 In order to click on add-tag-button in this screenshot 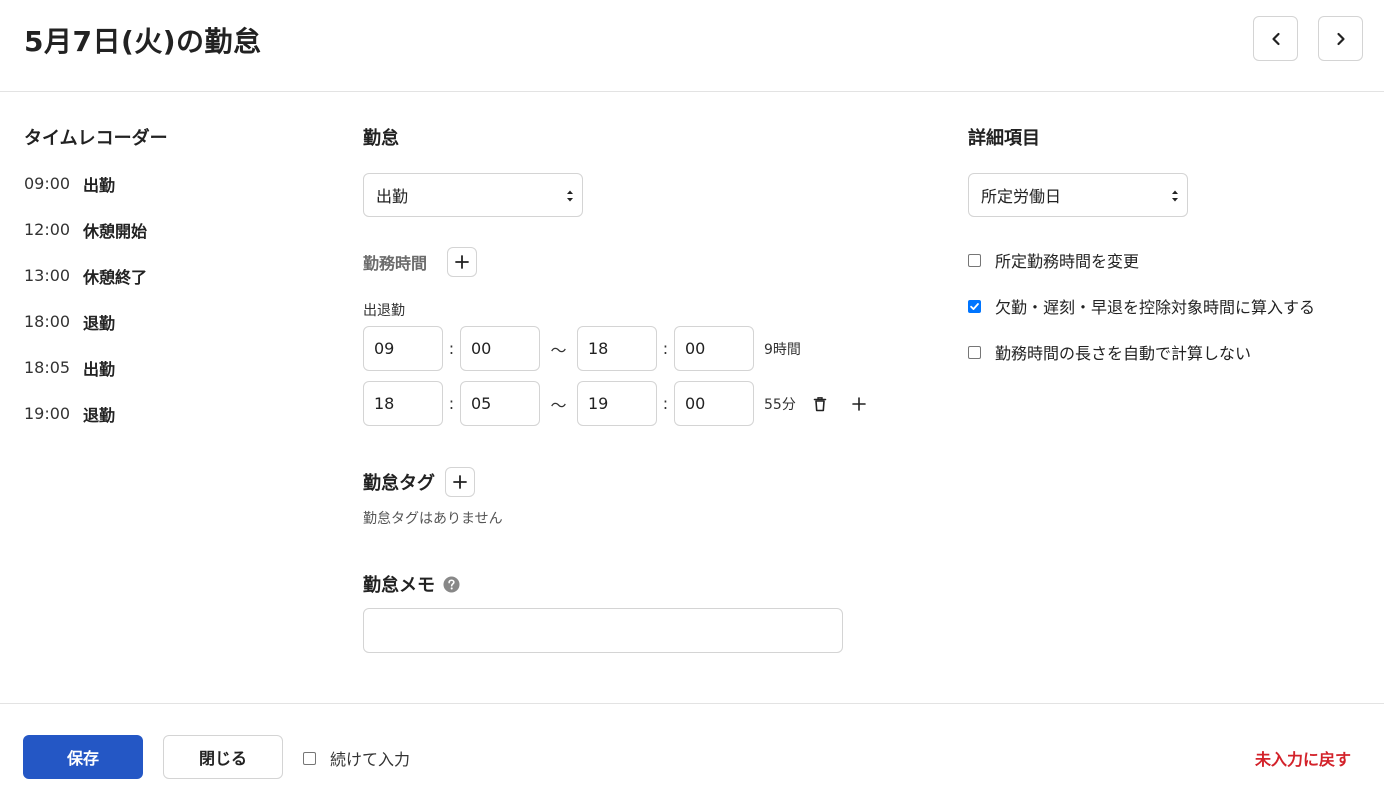, I will do `click(460, 482)`.